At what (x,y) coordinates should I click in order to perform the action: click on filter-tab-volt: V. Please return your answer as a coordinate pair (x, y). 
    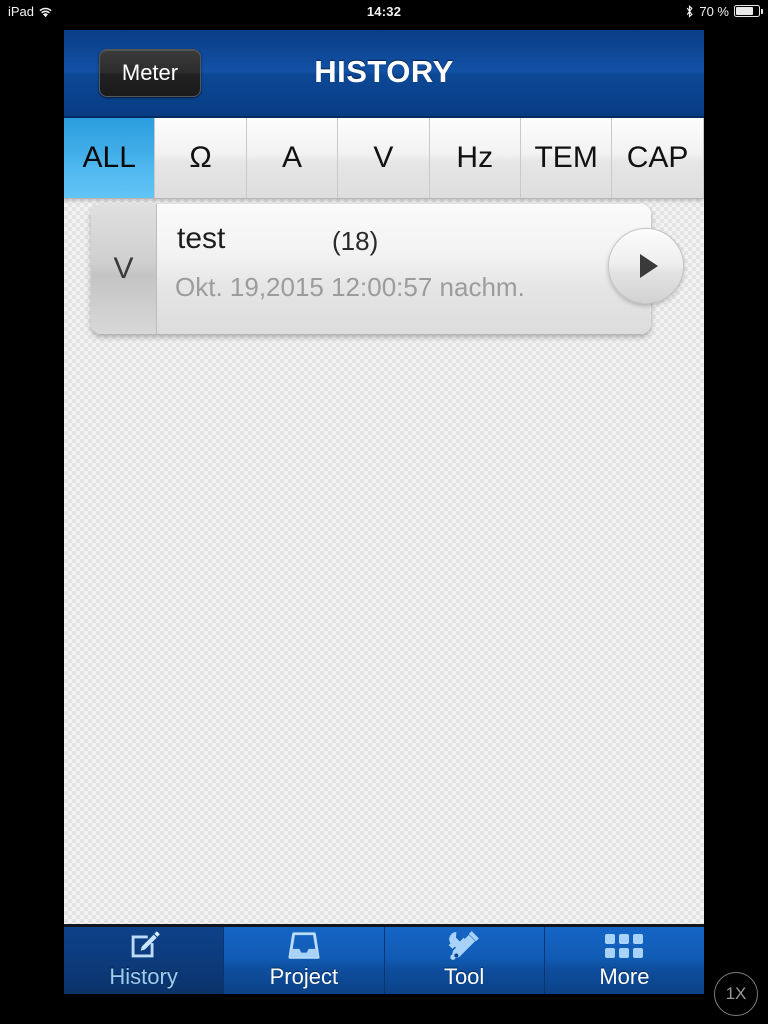
    Looking at the image, I should click on (384, 158).